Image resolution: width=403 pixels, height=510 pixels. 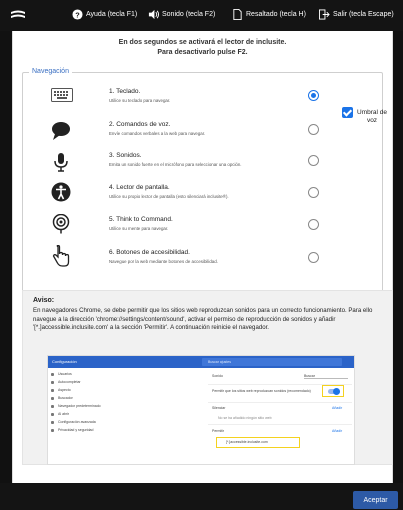 What do you see at coordinates (61, 131) in the screenshot?
I see `speech-bubble-icon` at bounding box center [61, 131].